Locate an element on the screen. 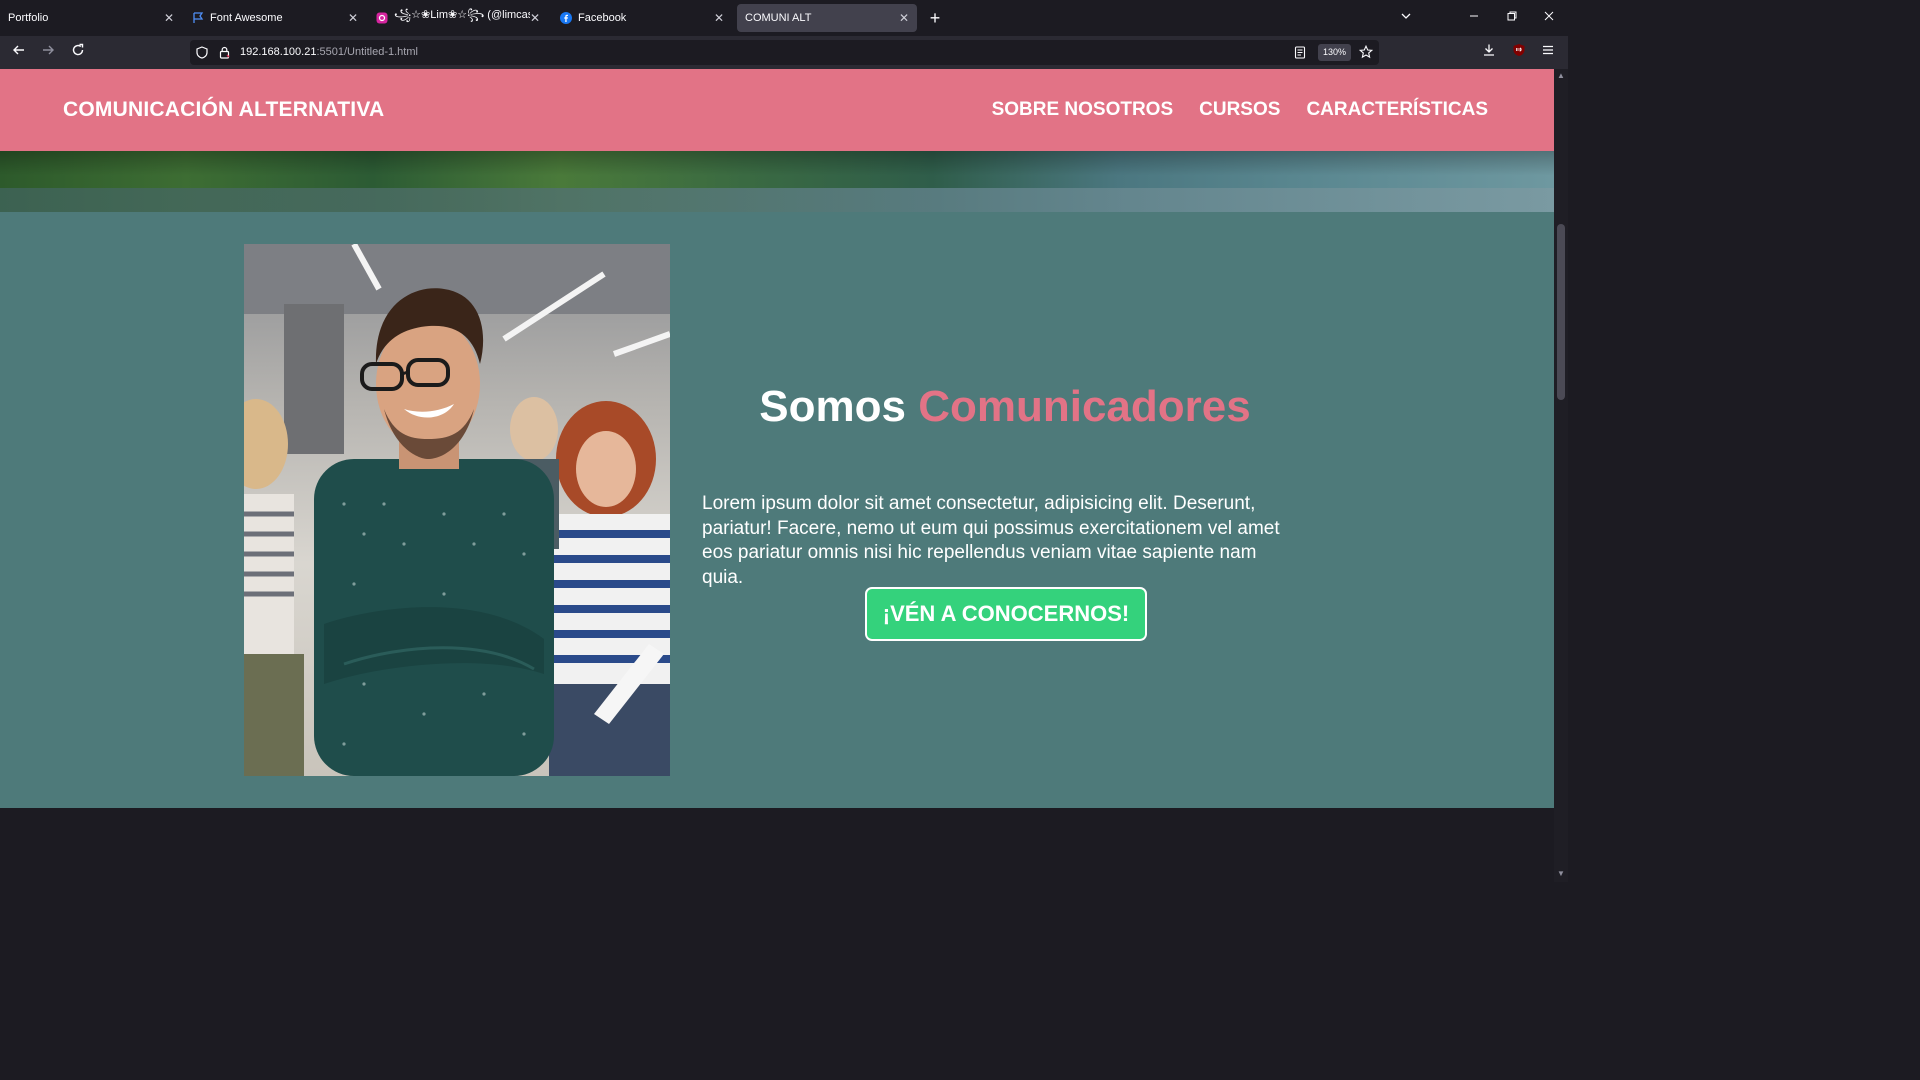  flag-icon is located at coordinates (198, 18).